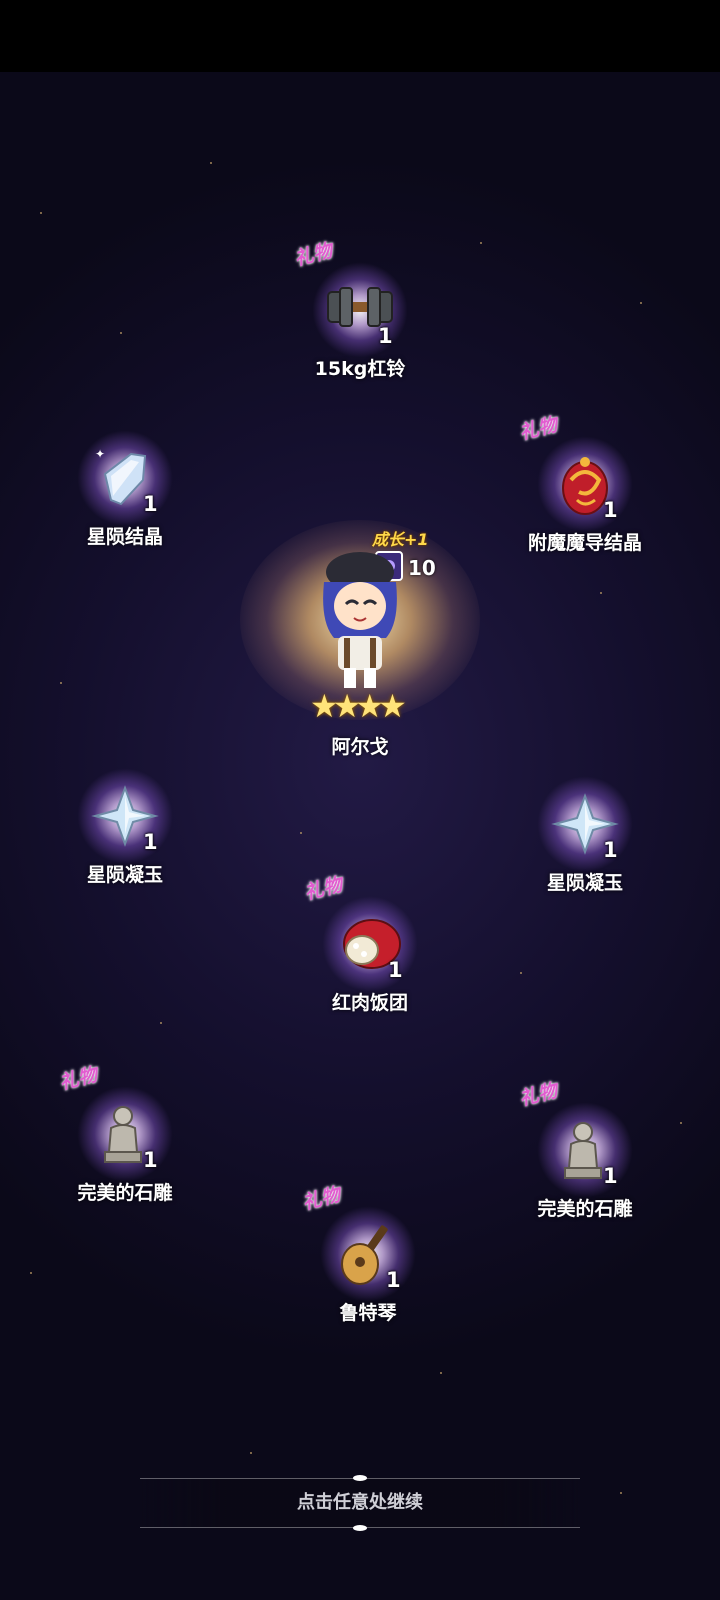  I want to click on item-name: 附魔魔导结晶, so click(584, 543).